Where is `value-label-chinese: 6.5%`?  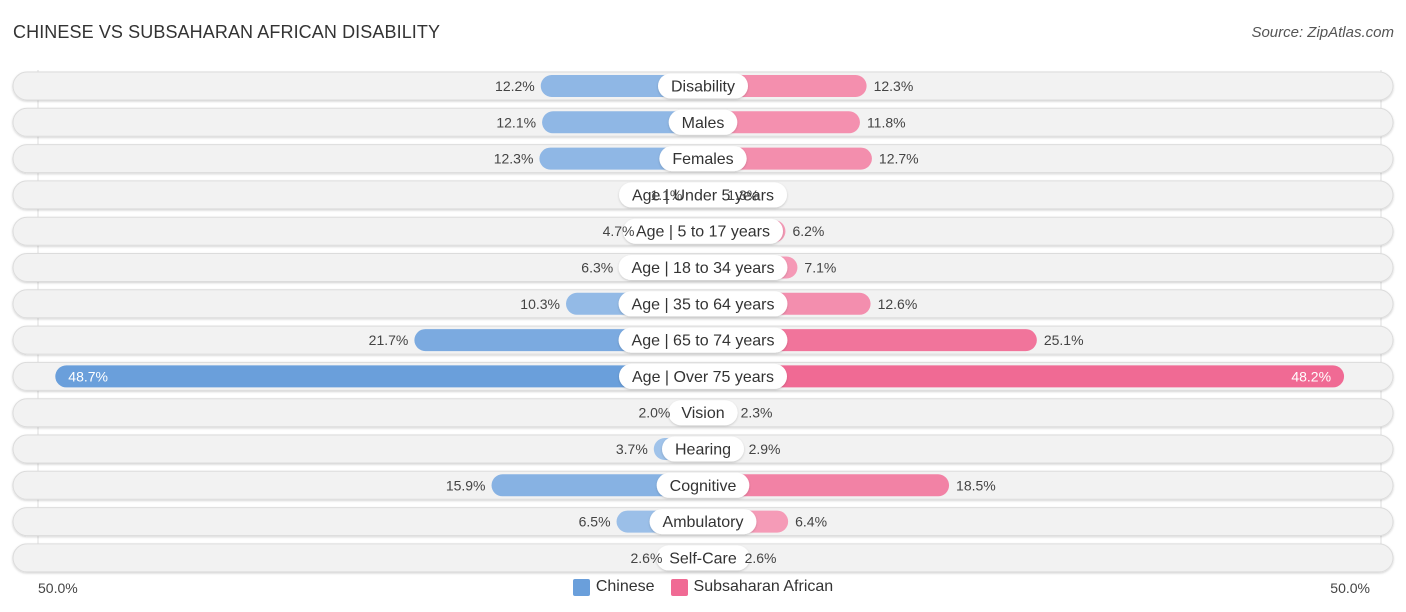
value-label-chinese: 6.5% is located at coordinates (595, 522).